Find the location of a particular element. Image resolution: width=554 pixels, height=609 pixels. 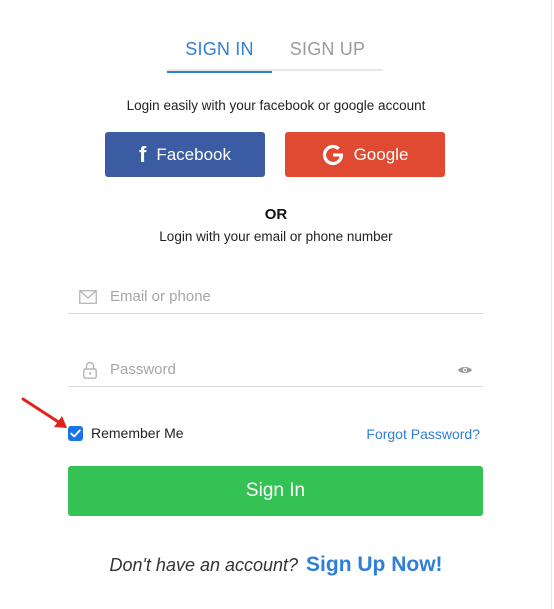

facebook-icon: f is located at coordinates (143, 154).